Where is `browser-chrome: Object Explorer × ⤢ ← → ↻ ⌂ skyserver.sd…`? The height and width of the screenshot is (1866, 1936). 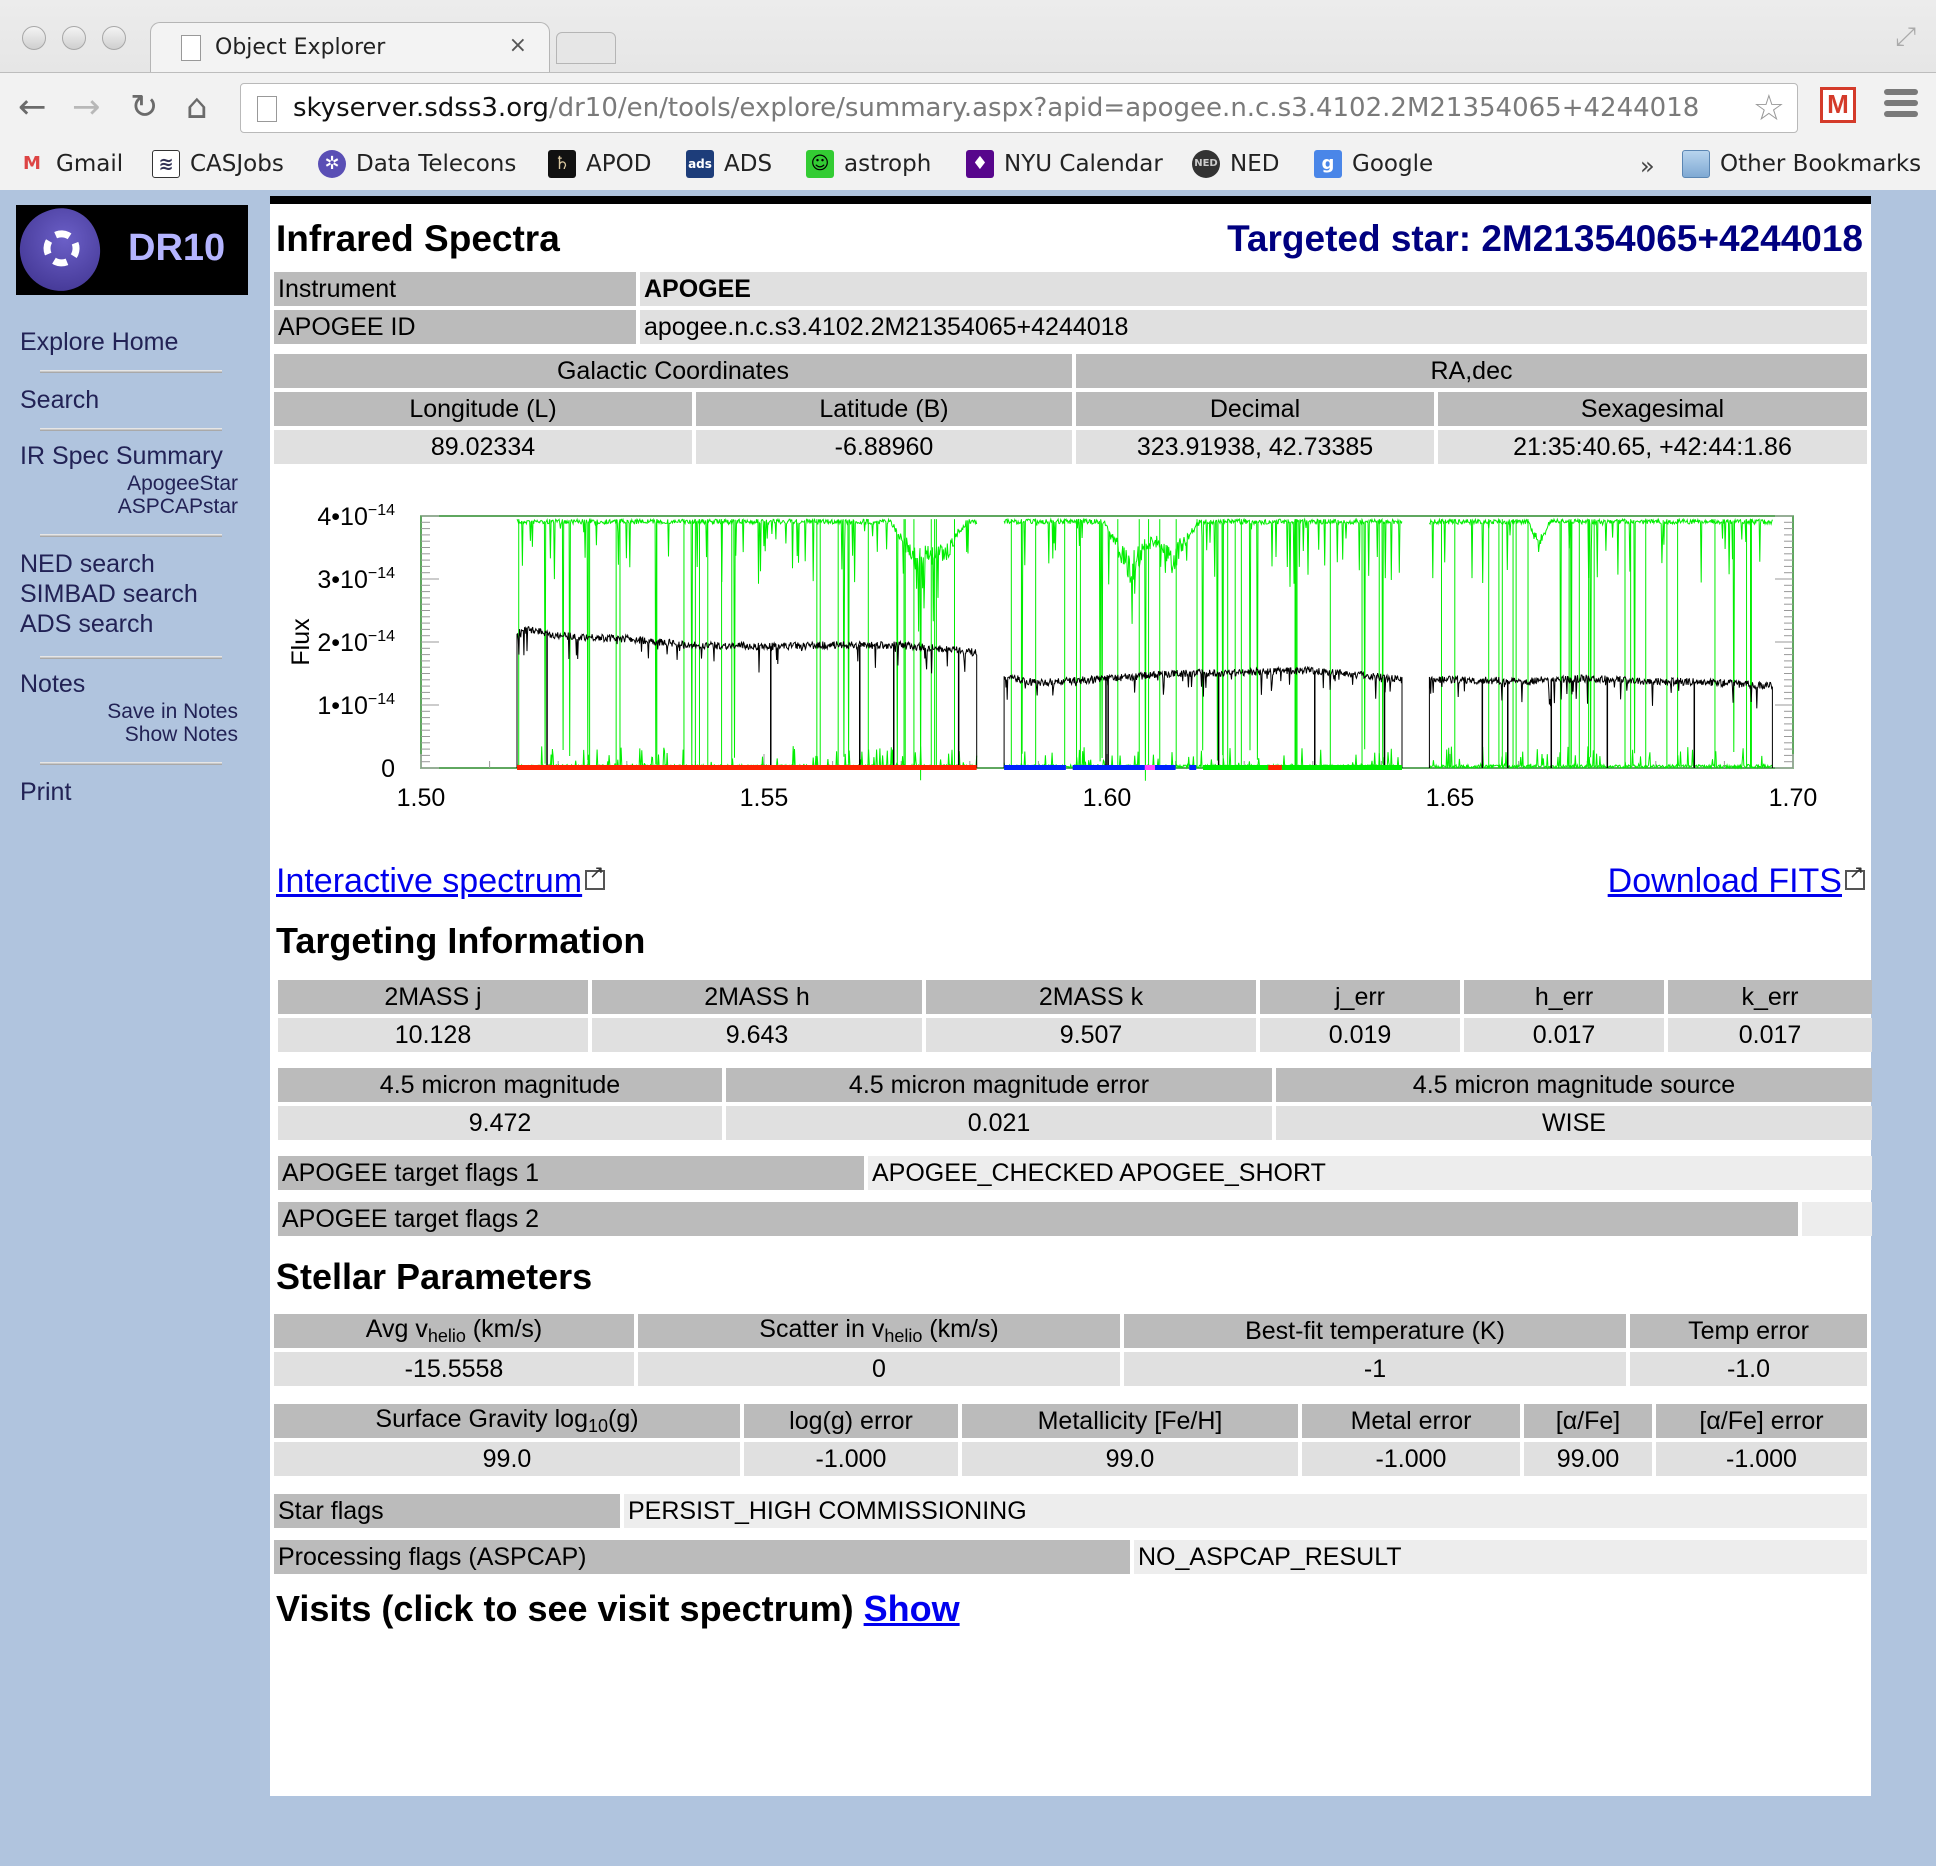
browser-chrome: Object Explorer × ⤢ ← → ↻ ⌂ skyserver.sd… is located at coordinates (968, 95).